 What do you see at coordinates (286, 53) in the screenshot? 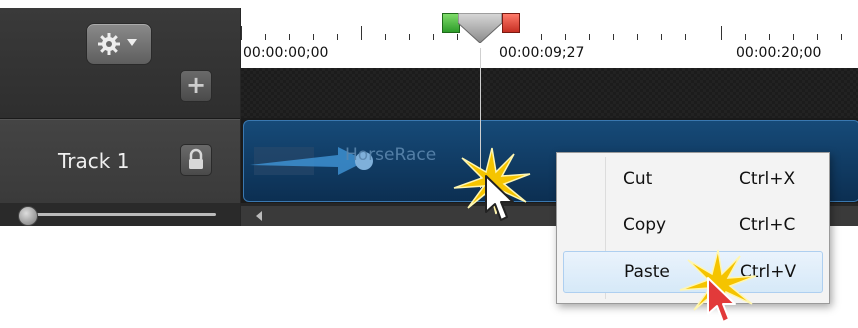
I see `ruler-label: 00:00:00;00` at bounding box center [286, 53].